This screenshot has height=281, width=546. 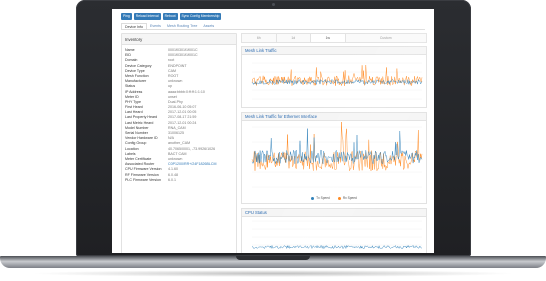 I want to click on mesh-link-traffic-chart, so click(x=337, y=81).